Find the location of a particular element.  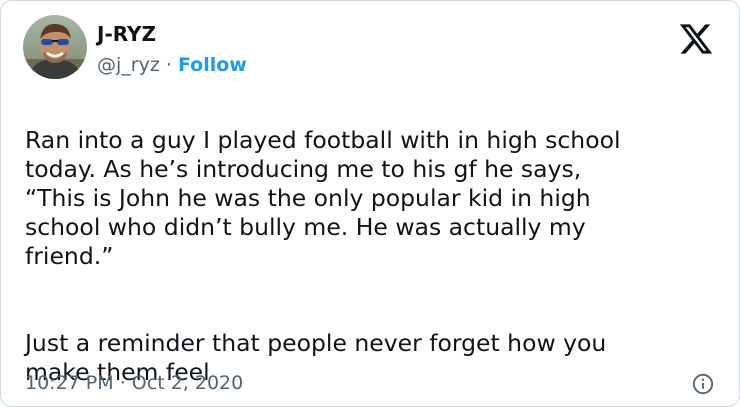

x-logo-icon is located at coordinates (696, 39).